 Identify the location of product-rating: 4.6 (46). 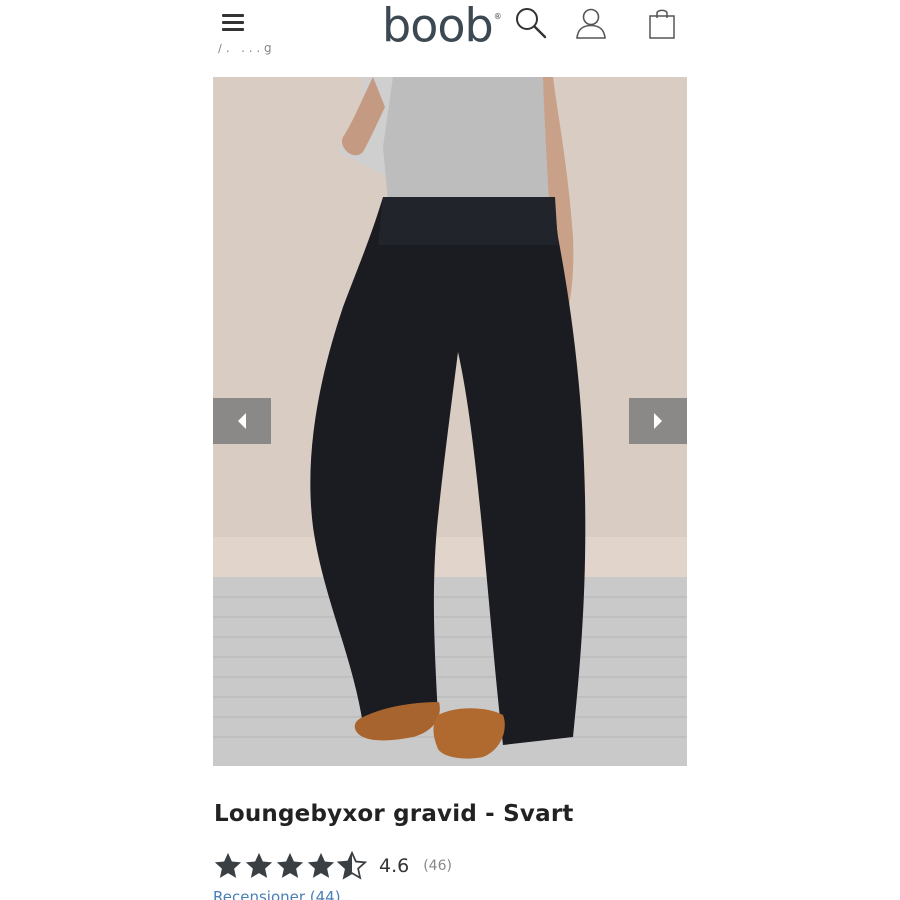
(332, 866).